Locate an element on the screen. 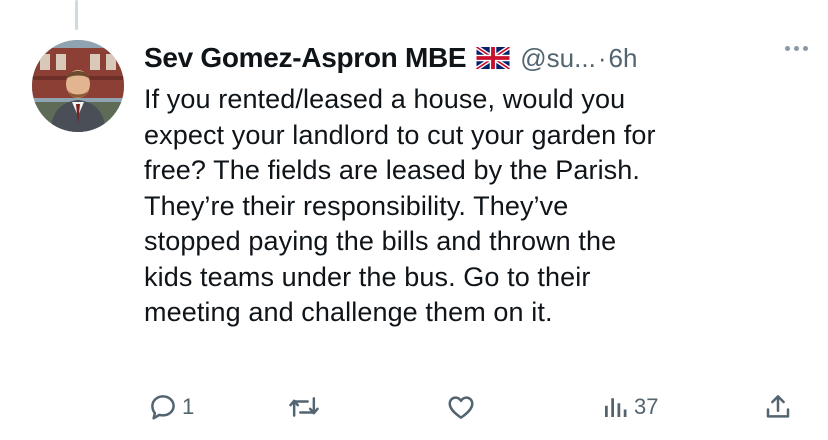 Image resolution: width=828 pixels, height=440 pixels. reply-icon is located at coordinates (163, 407).